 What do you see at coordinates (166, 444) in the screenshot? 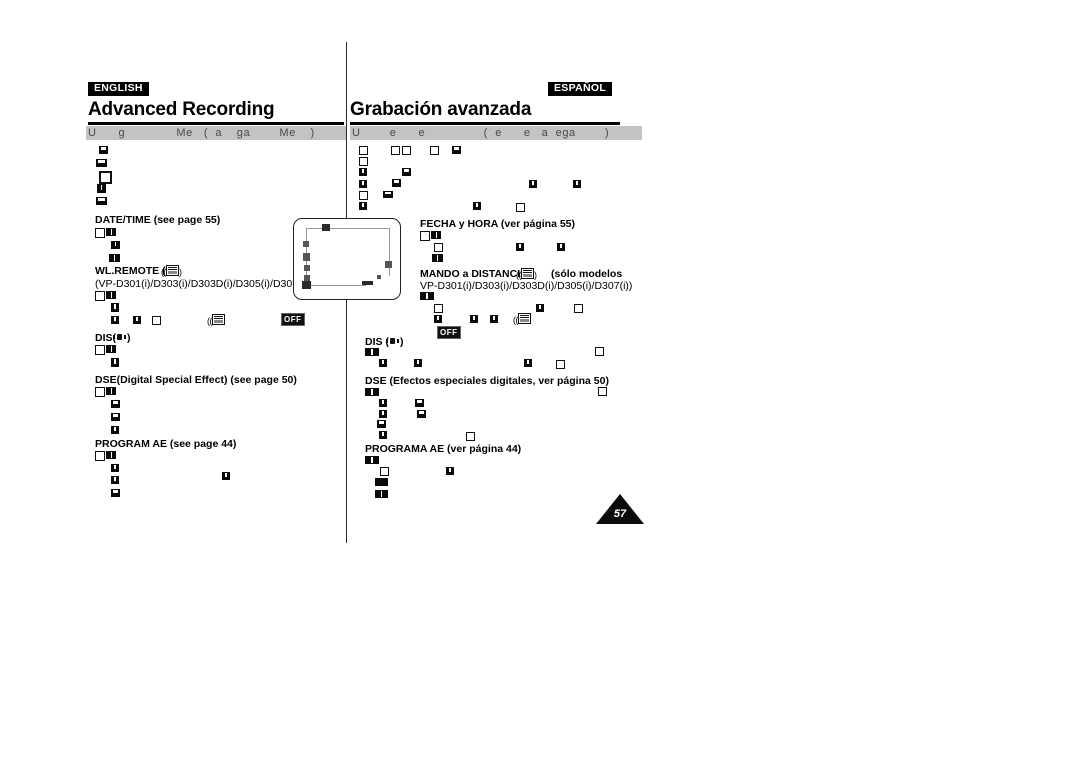
I see `section-heading-program-ae-english: PROGRAM AE (see page 44)` at bounding box center [166, 444].